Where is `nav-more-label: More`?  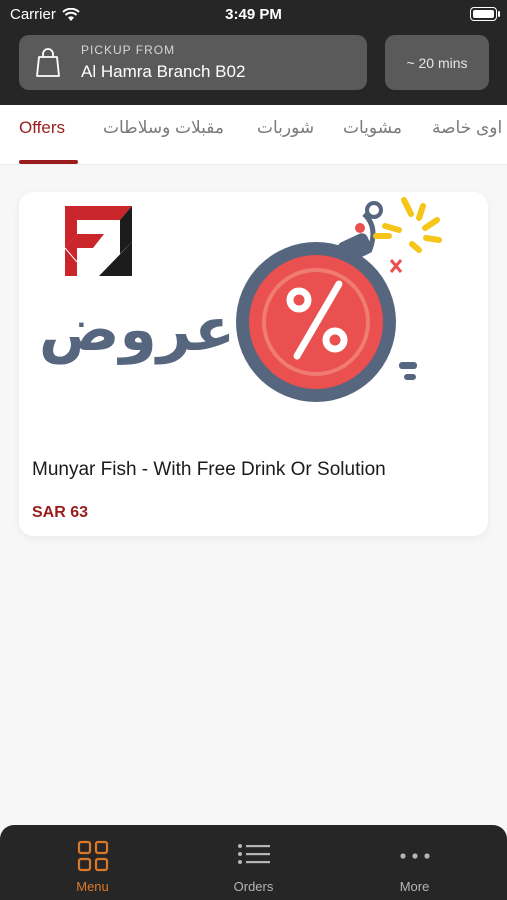 nav-more-label: More is located at coordinates (414, 886).